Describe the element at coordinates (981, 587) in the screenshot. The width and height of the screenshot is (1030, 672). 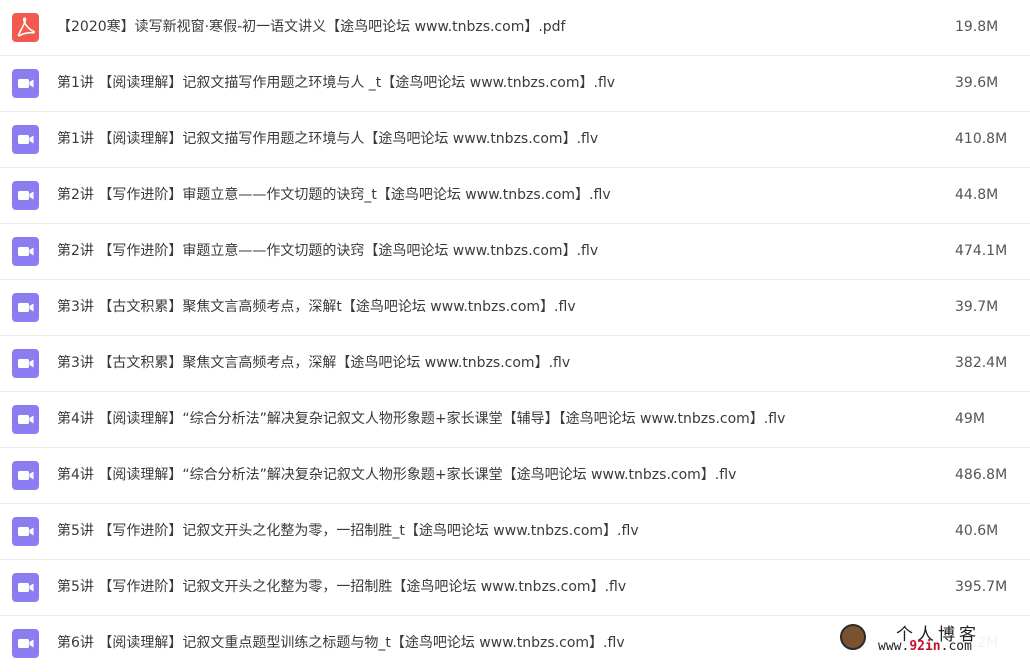
I see `file-size: 395.7M` at that location.